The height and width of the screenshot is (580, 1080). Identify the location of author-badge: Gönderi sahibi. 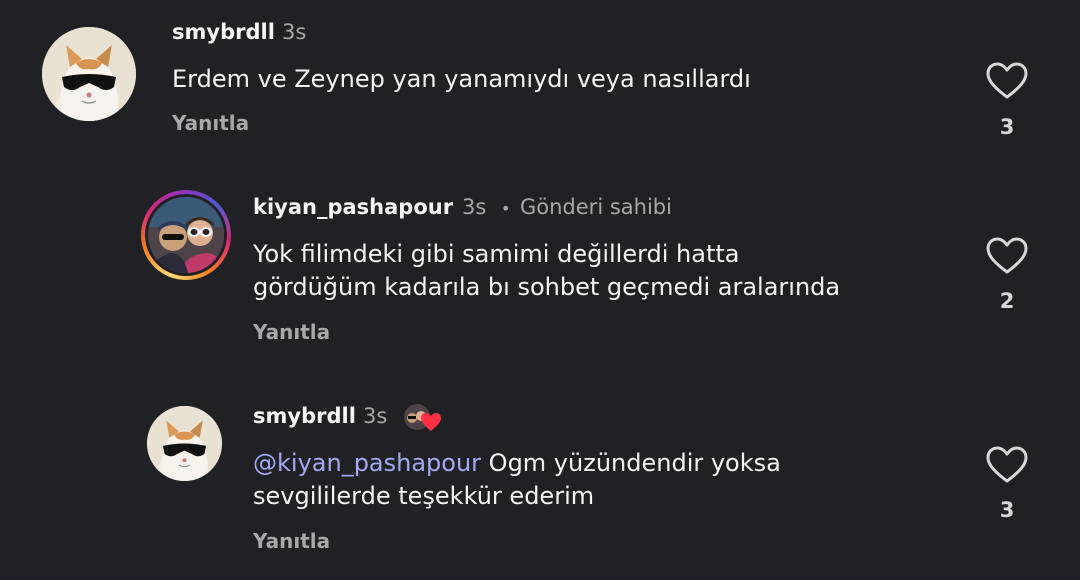
(596, 207).